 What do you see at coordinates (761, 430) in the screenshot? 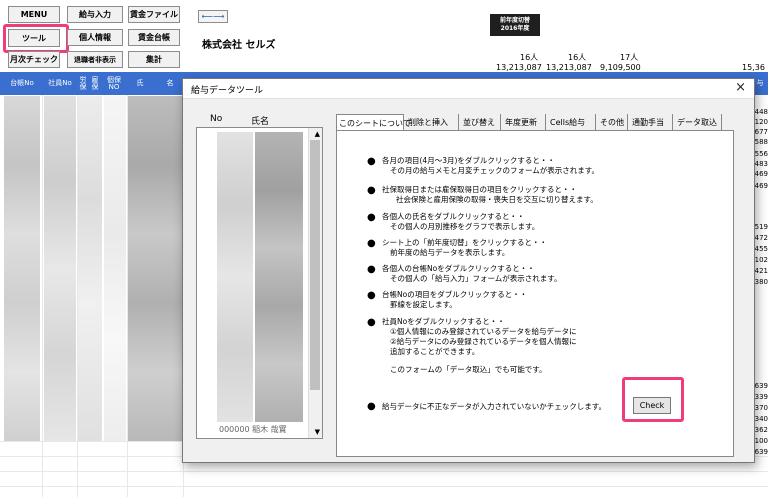
I see `right-number: 362` at bounding box center [761, 430].